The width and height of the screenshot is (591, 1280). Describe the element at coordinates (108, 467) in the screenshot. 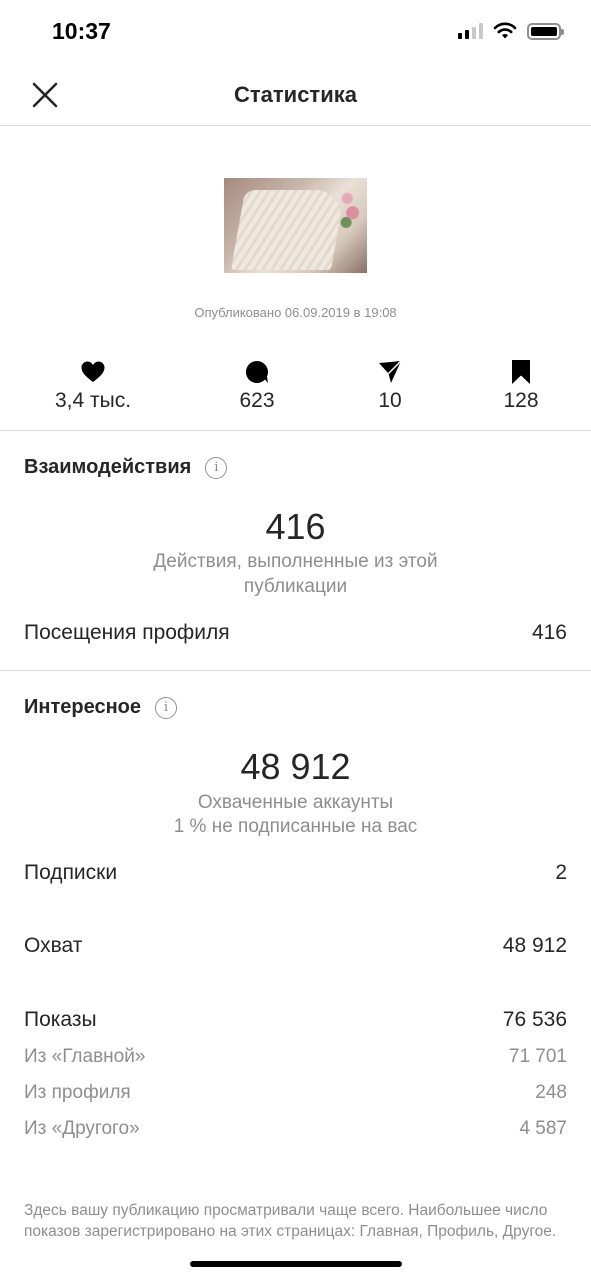

I see `interactions-title-text: Взаимодействия` at that location.